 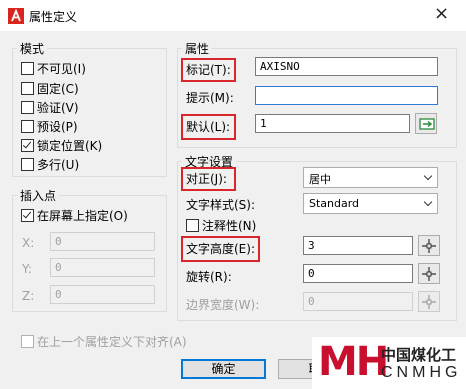 I want to click on justify-select-value: 居中, so click(x=320, y=179).